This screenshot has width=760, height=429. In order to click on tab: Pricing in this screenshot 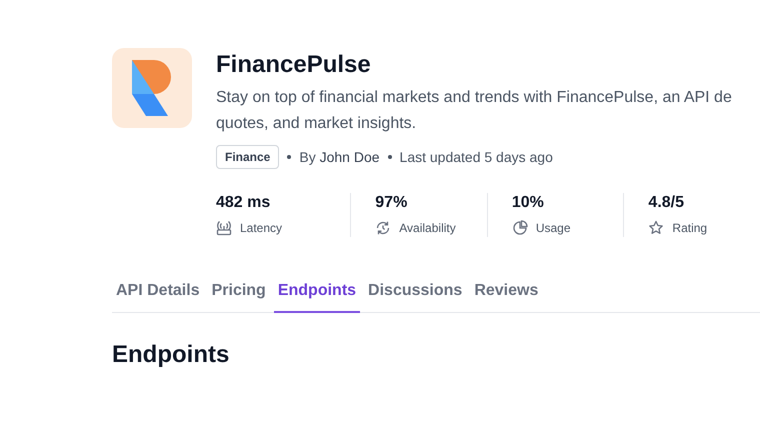, I will do `click(239, 296)`.